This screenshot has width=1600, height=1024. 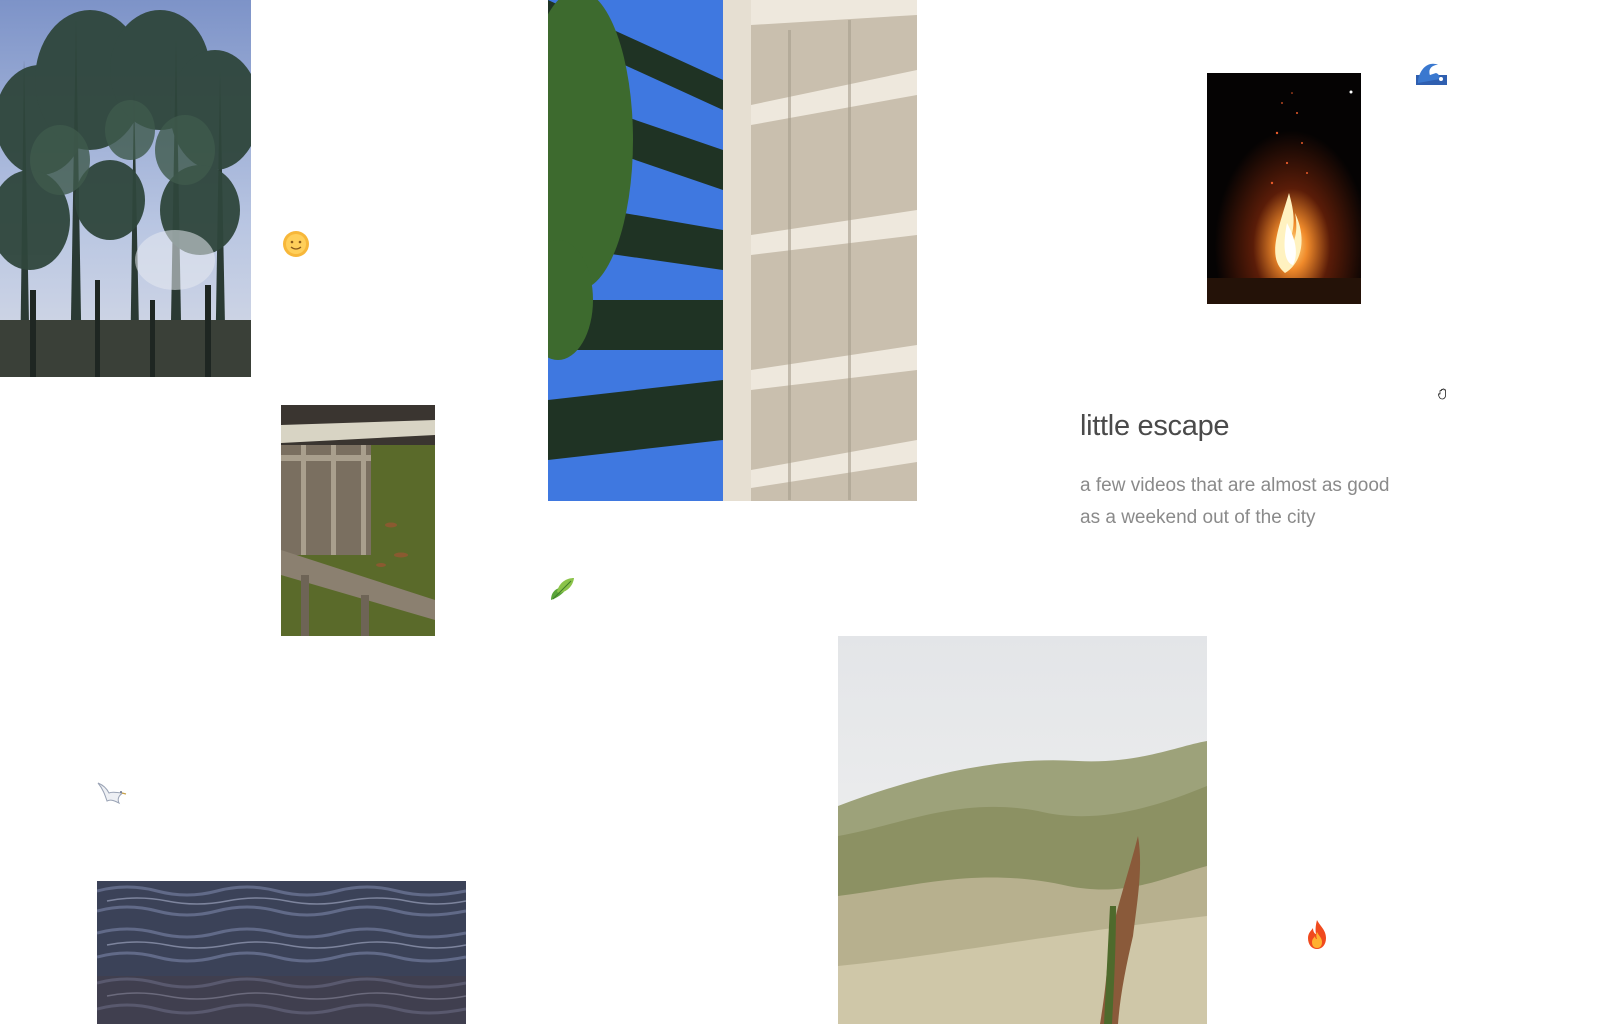 I want to click on trees-video, so click(x=125, y=188).